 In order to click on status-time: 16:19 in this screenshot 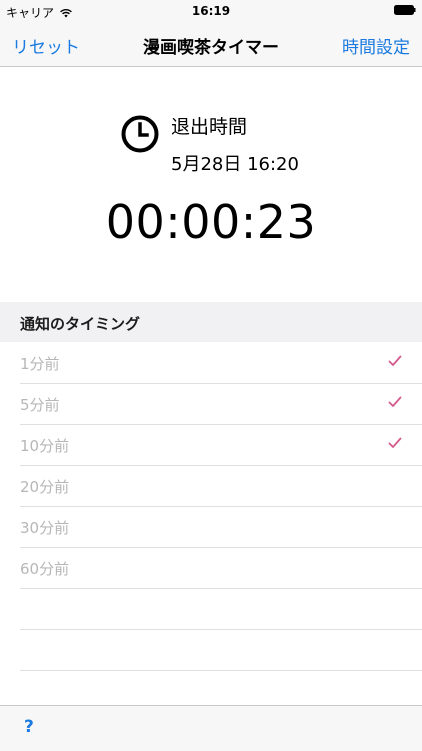, I will do `click(211, 11)`.